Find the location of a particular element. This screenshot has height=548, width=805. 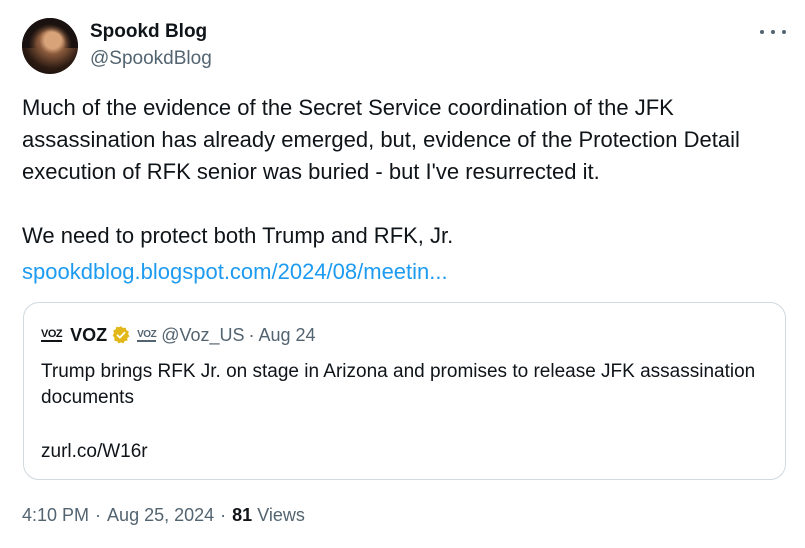

avatar-hair is located at coordinates (50, 33).